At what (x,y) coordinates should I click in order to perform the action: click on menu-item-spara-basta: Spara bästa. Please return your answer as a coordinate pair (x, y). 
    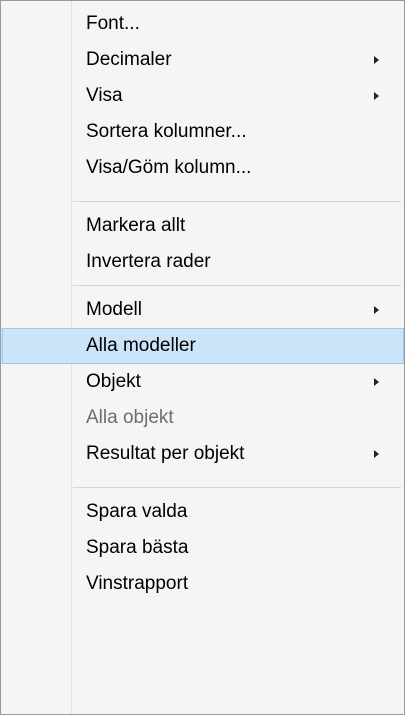
    Looking at the image, I should click on (202, 548).